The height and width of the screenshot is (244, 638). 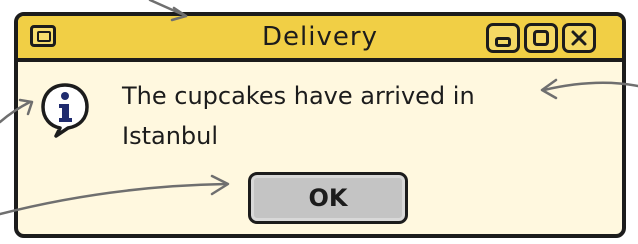 I want to click on minimize-icon, so click(x=503, y=42).